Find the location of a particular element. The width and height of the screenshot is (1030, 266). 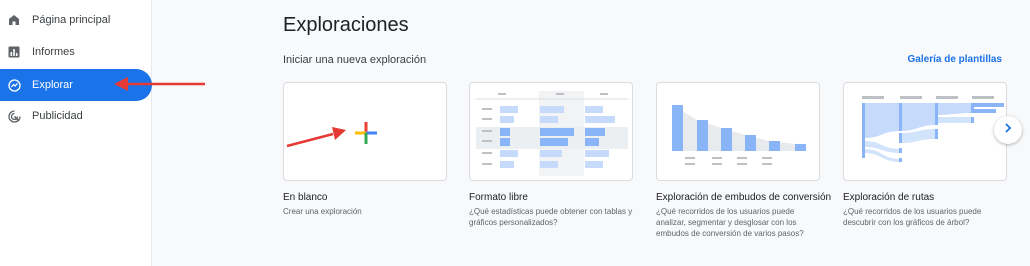

sidebar-item-label: Página principal is located at coordinates (71, 20).